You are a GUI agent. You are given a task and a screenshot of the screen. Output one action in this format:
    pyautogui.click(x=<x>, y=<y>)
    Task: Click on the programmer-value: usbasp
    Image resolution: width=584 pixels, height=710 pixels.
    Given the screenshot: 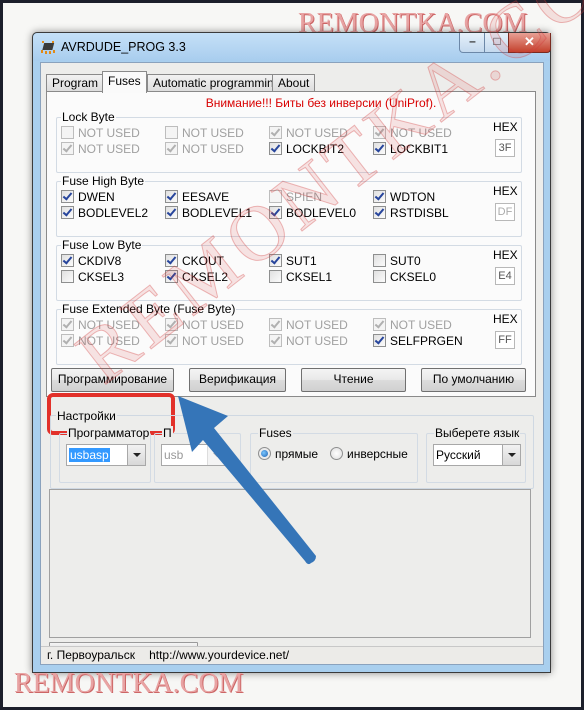 What is the action you would take?
    pyautogui.click(x=89, y=455)
    